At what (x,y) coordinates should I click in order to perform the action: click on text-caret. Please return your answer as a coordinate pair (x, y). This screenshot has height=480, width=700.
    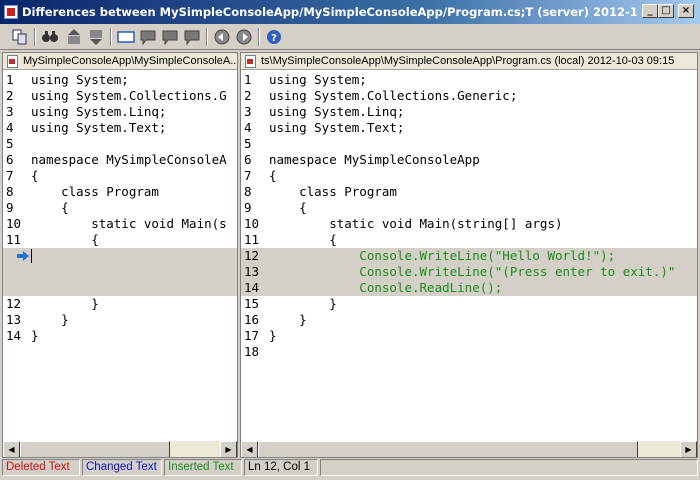
    Looking at the image, I should click on (31, 256).